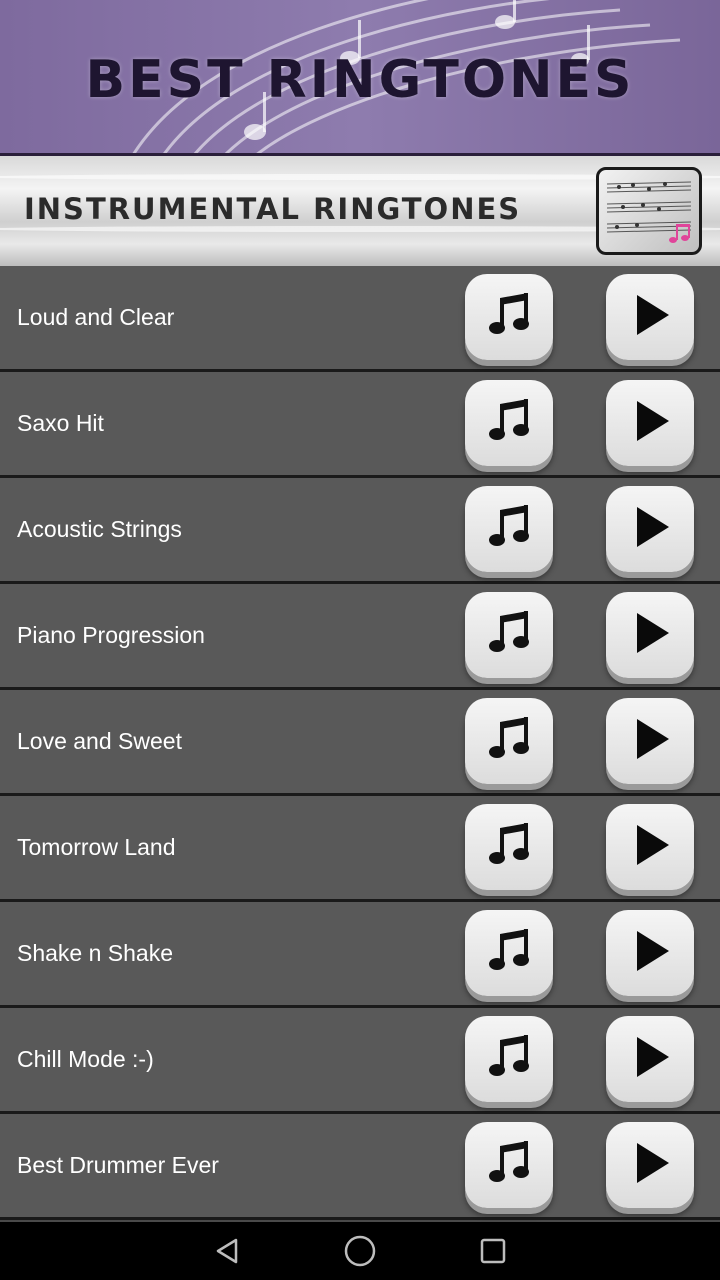 The height and width of the screenshot is (1280, 720). I want to click on ringtone-row: Loud and Clear, so click(360, 319).